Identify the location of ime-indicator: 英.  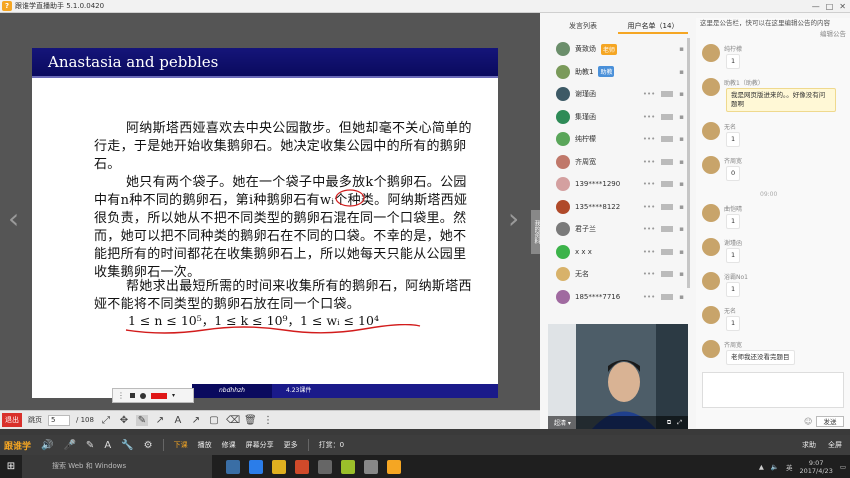
(789, 467).